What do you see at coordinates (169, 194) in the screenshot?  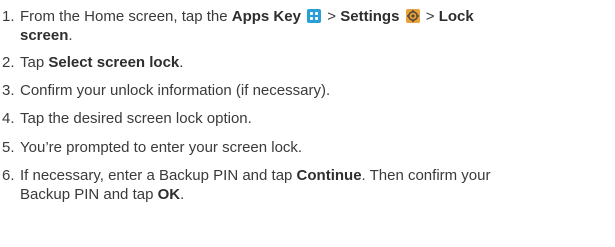 I see `ok-label: OK` at bounding box center [169, 194].